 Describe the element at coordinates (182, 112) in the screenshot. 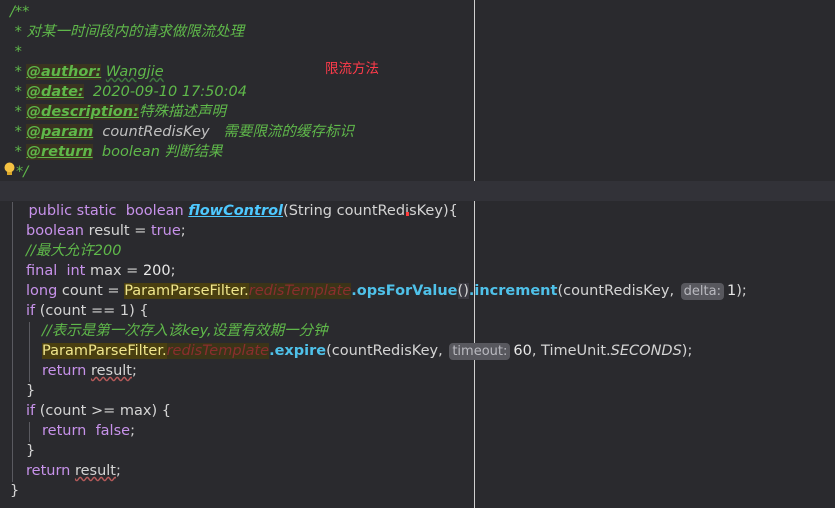

I see `doc-description-value: 特殊描述声明` at that location.